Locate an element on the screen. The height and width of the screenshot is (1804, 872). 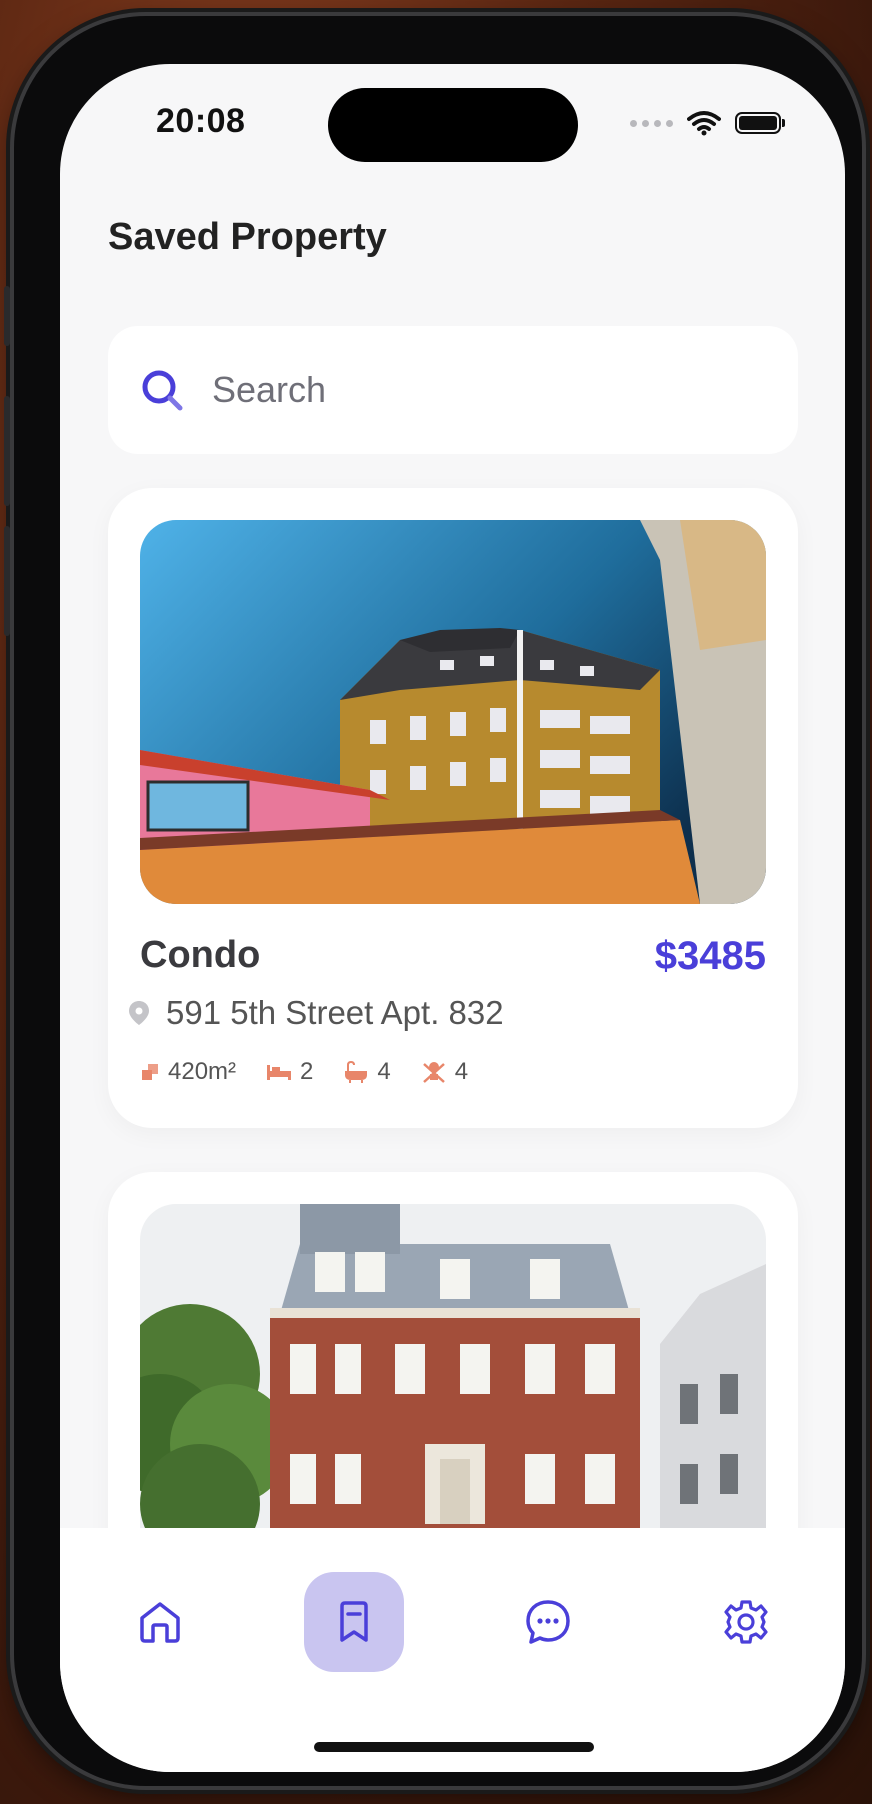
feature-beds: 2 is located at coordinates (289, 1072).